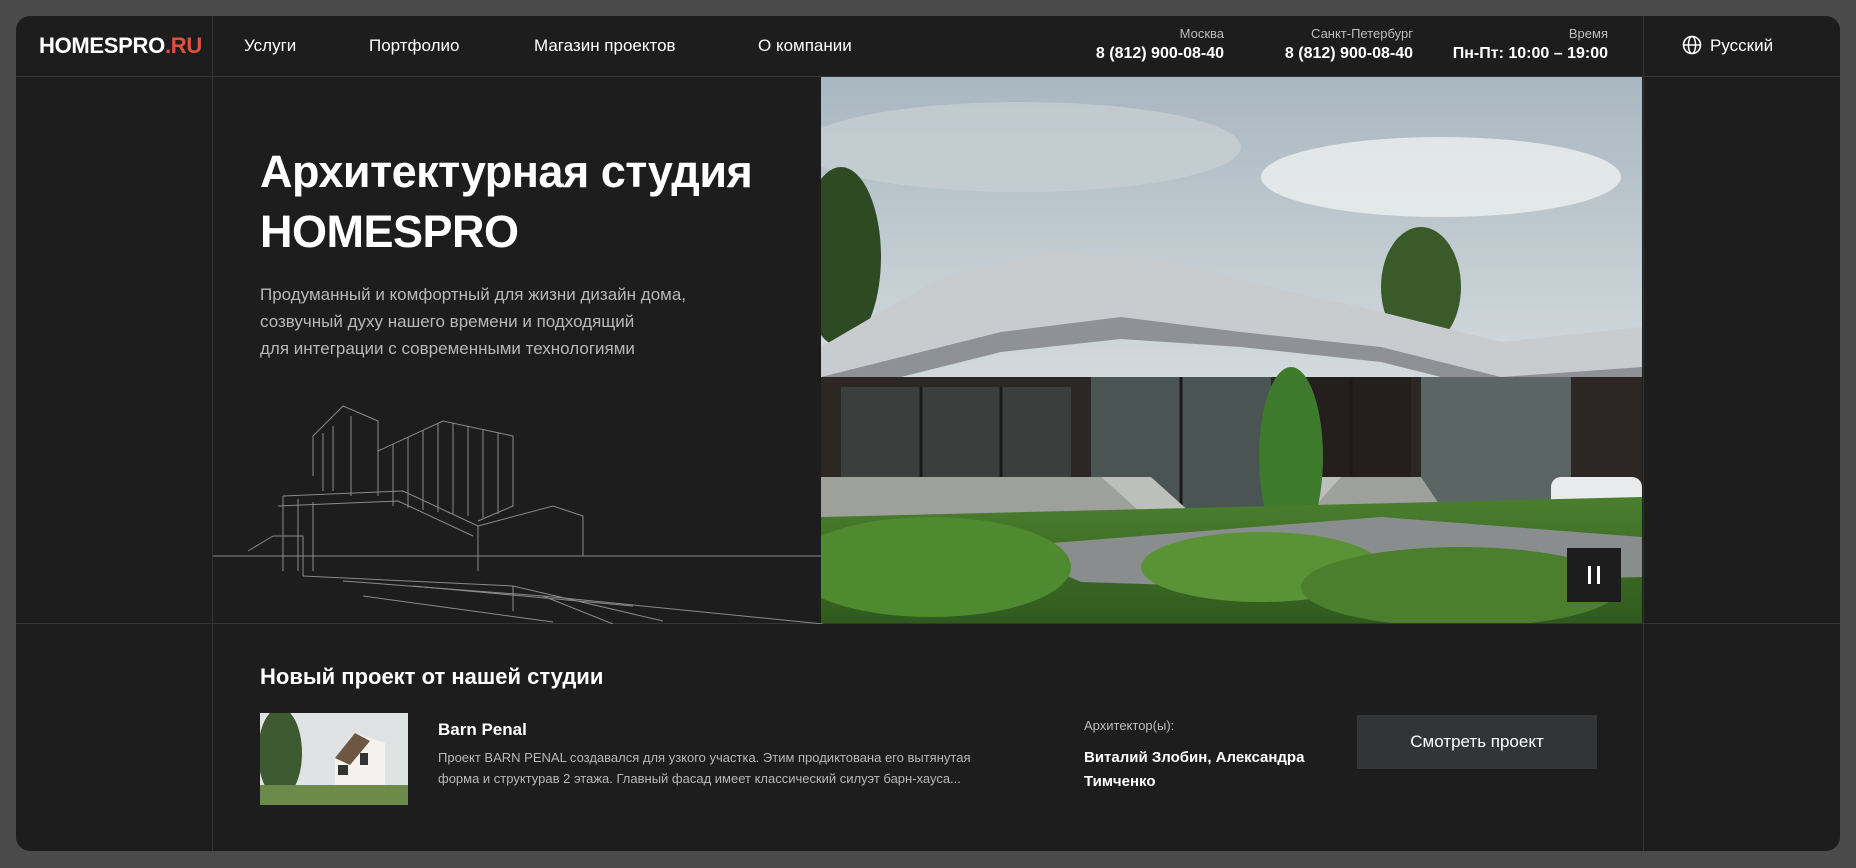 Image resolution: width=1856 pixels, height=868 pixels. What do you see at coordinates (805, 46) in the screenshot?
I see `nav-about: О компании` at bounding box center [805, 46].